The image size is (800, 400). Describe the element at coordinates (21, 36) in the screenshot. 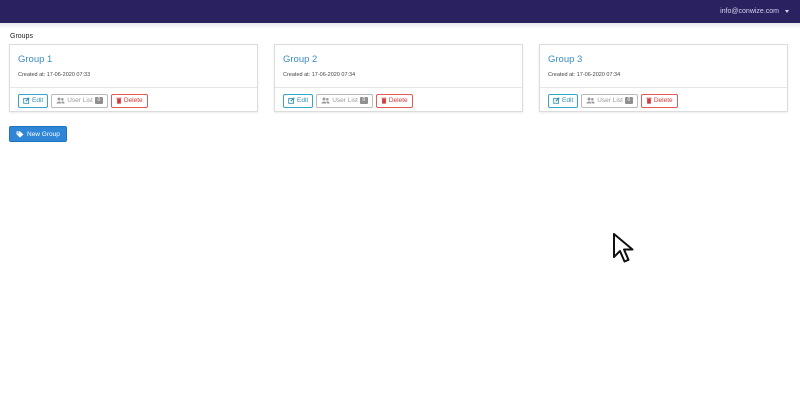

I see `page-title: Groups` at that location.